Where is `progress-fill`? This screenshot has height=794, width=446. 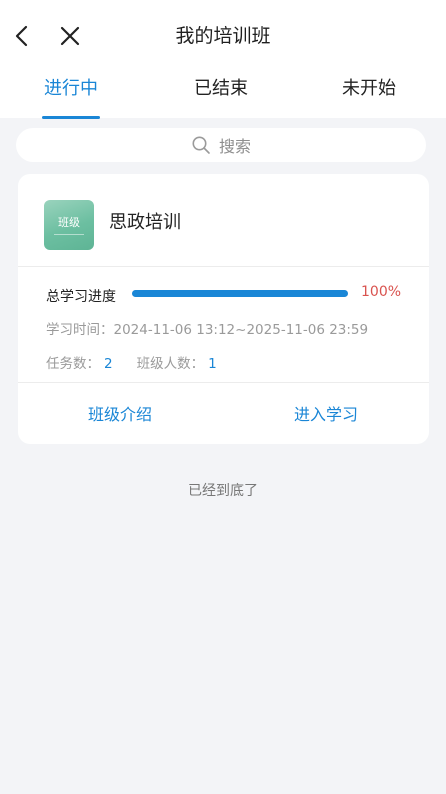
progress-fill is located at coordinates (240, 293).